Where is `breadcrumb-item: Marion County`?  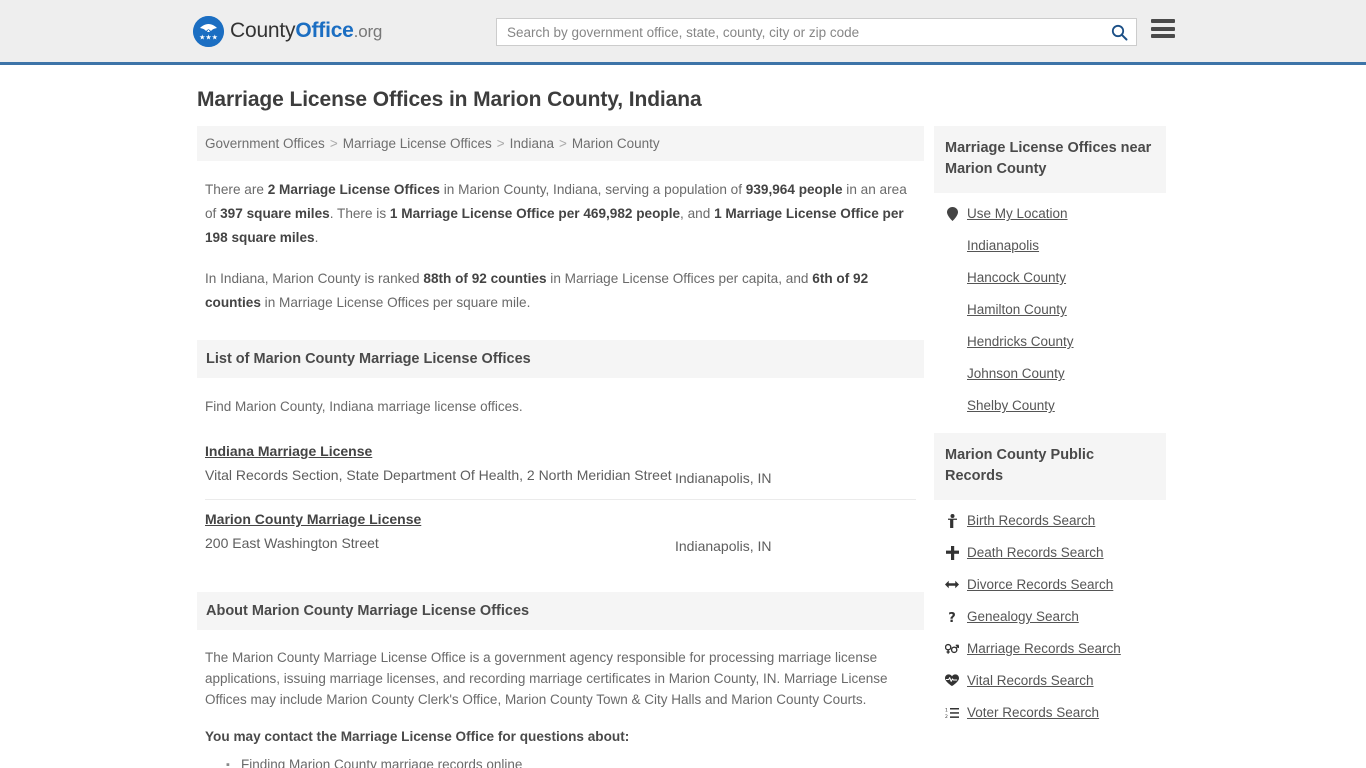 breadcrumb-item: Marion County is located at coordinates (616, 143).